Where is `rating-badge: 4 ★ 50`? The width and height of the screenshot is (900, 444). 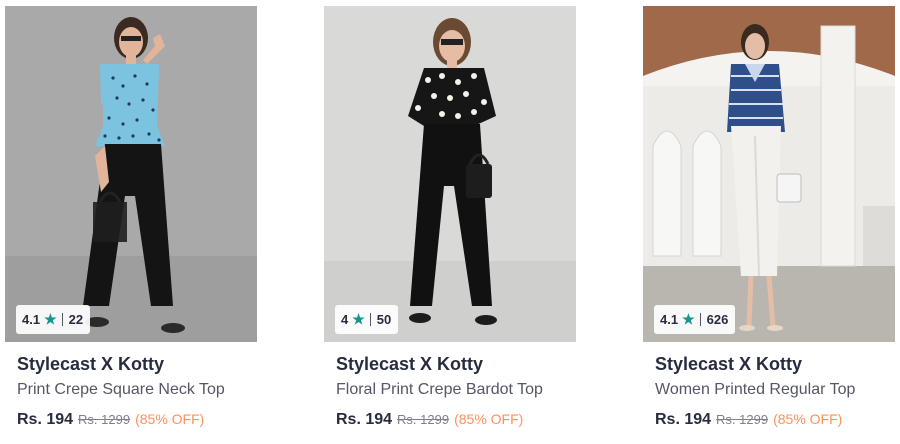
rating-badge: 4 ★ 50 is located at coordinates (367, 319).